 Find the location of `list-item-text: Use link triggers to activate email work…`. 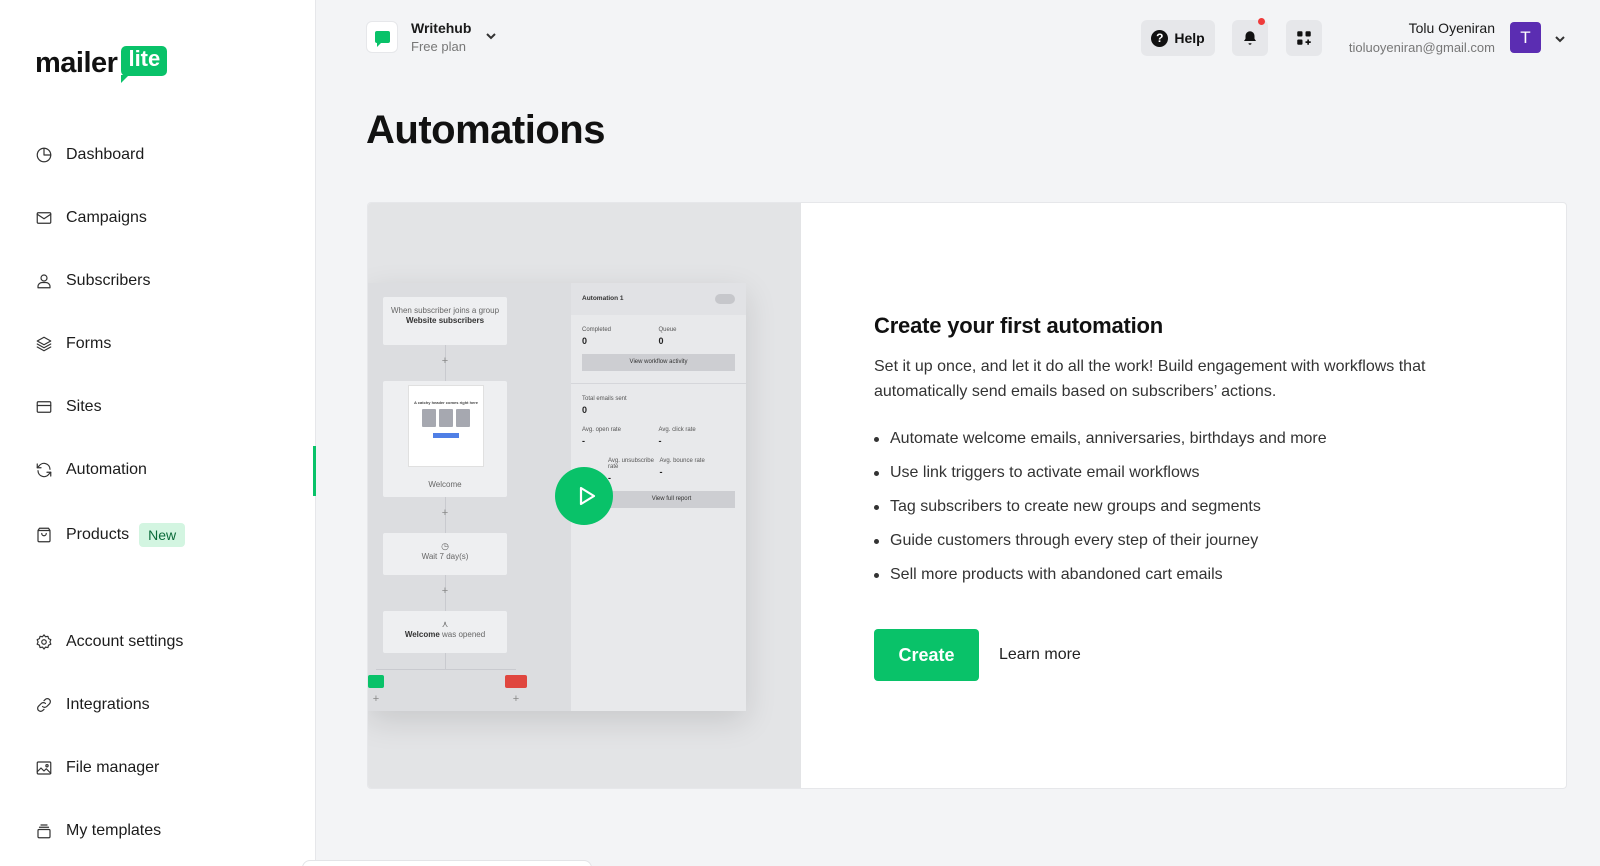

list-item-text: Use link triggers to activate email work… is located at coordinates (1045, 472).